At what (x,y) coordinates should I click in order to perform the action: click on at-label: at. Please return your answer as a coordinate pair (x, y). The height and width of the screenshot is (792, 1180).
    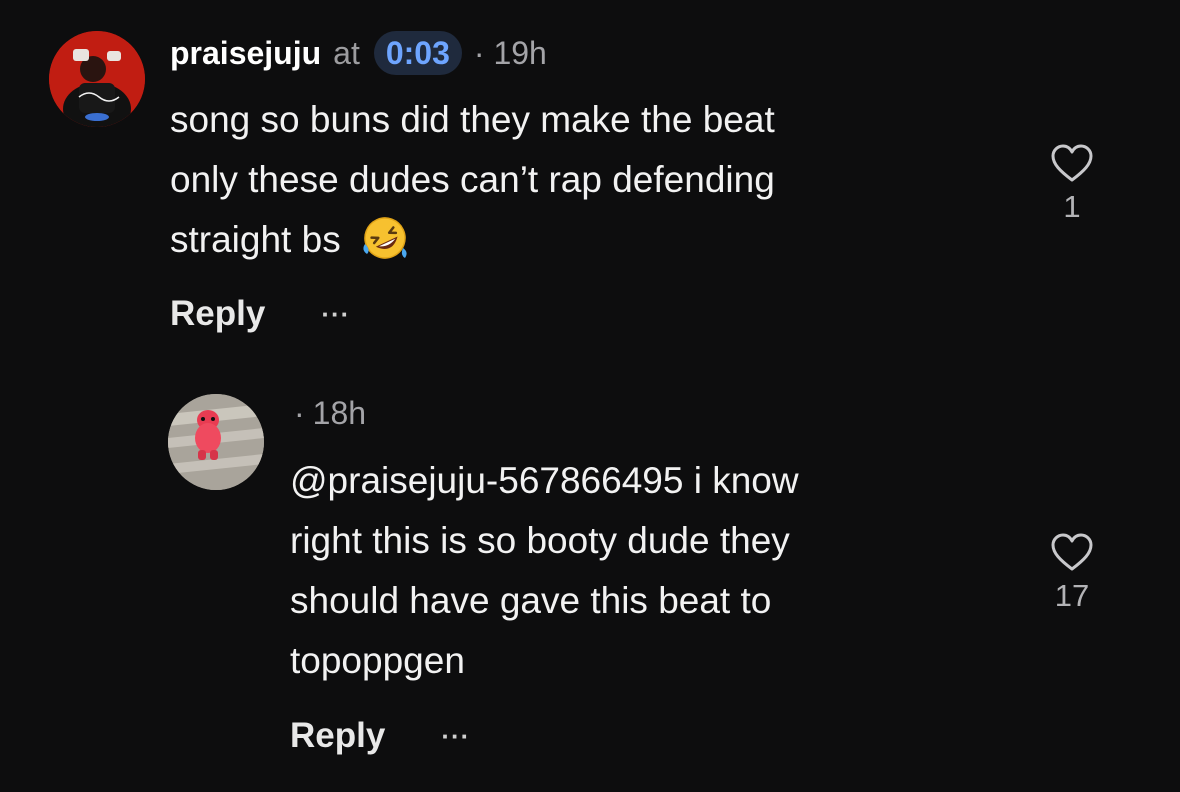
    Looking at the image, I should click on (346, 53).